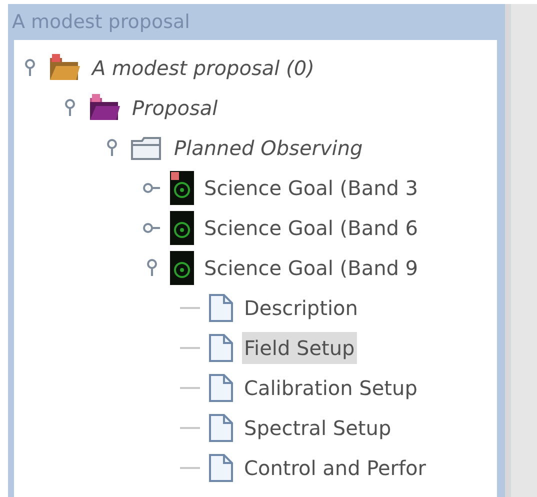 This screenshot has height=497, width=537. What do you see at coordinates (175, 108) in the screenshot?
I see `tree-item: Proposal` at bounding box center [175, 108].